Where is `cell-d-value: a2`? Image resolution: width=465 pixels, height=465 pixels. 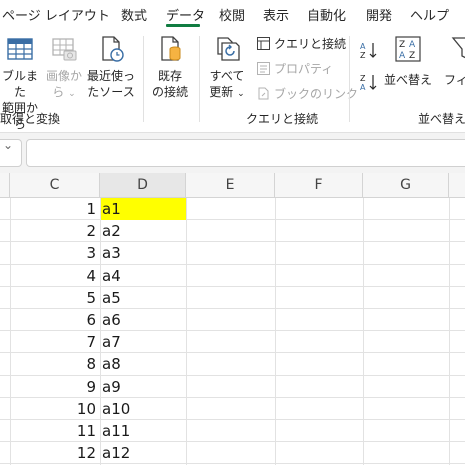 cell-d-value: a2 is located at coordinates (143, 231).